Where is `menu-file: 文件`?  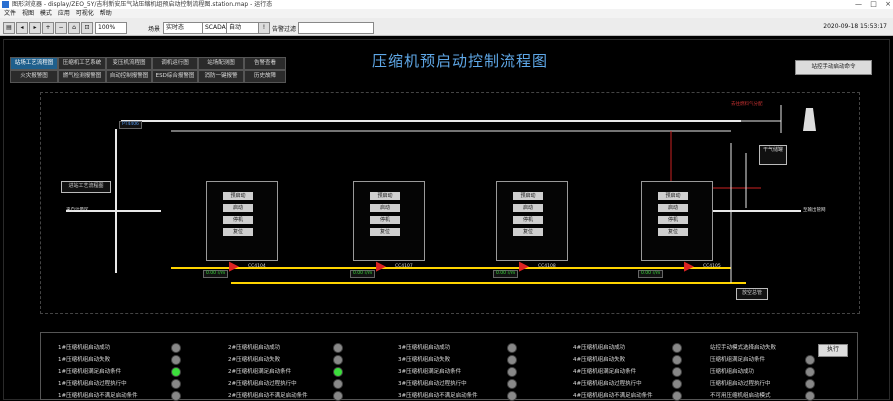
menu-file: 文件 is located at coordinates (10, 13).